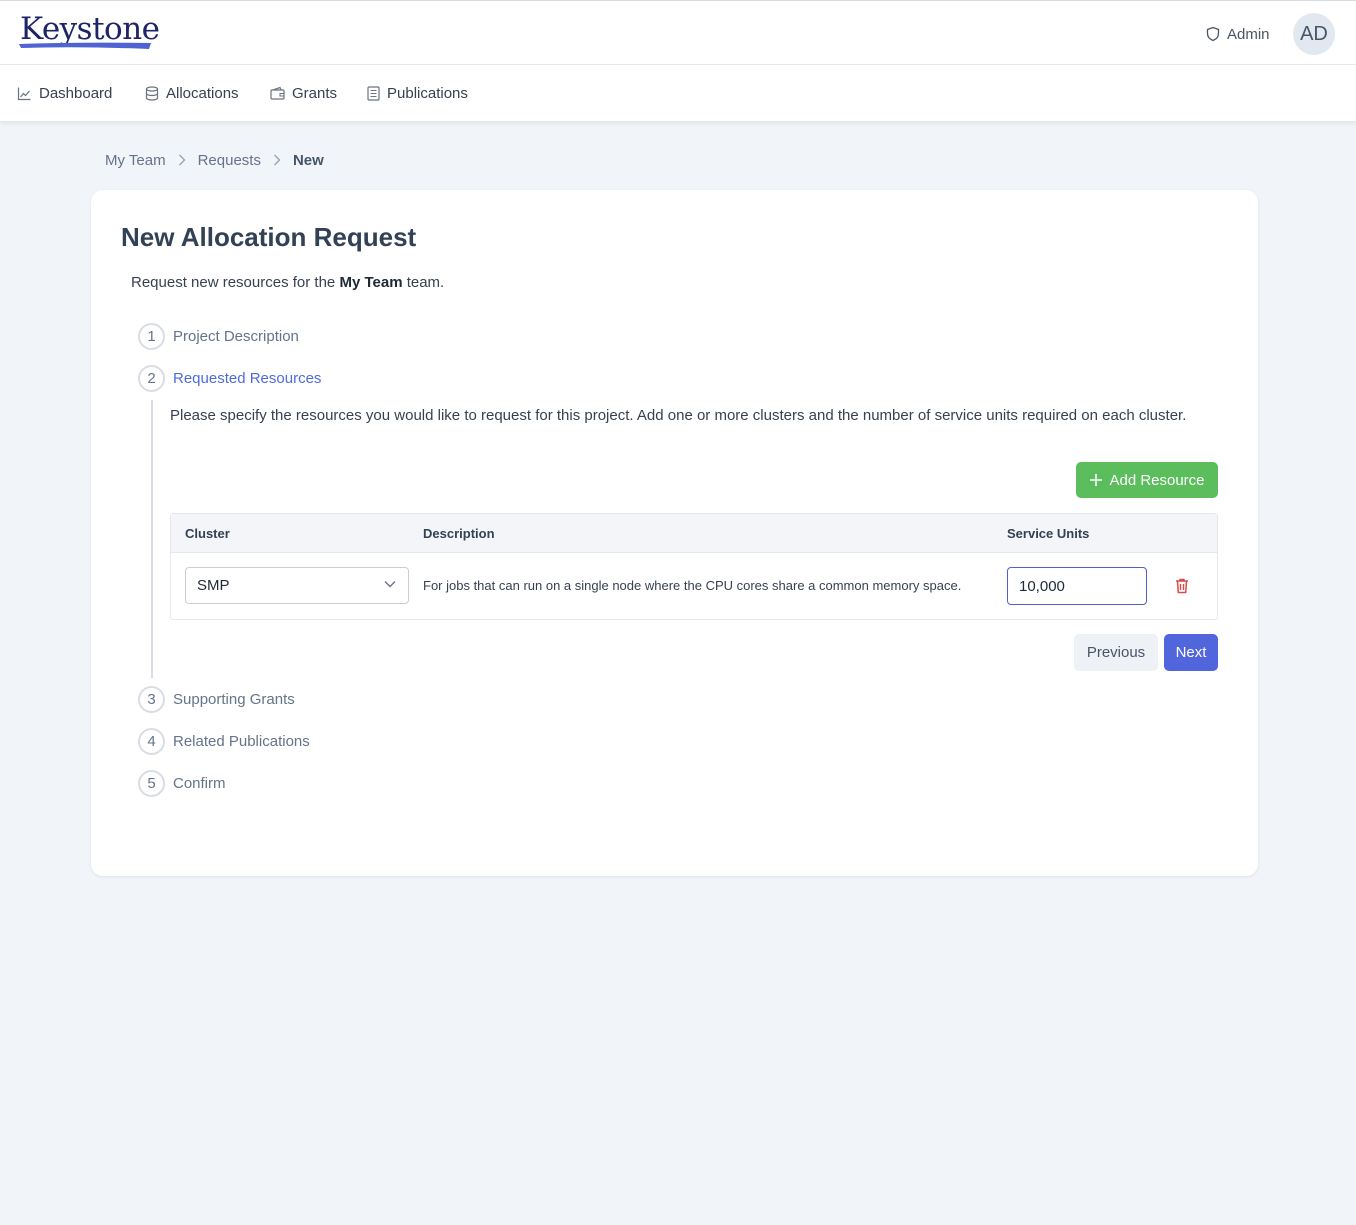  Describe the element at coordinates (236, 336) in the screenshot. I see `step-label: Project Description` at that location.